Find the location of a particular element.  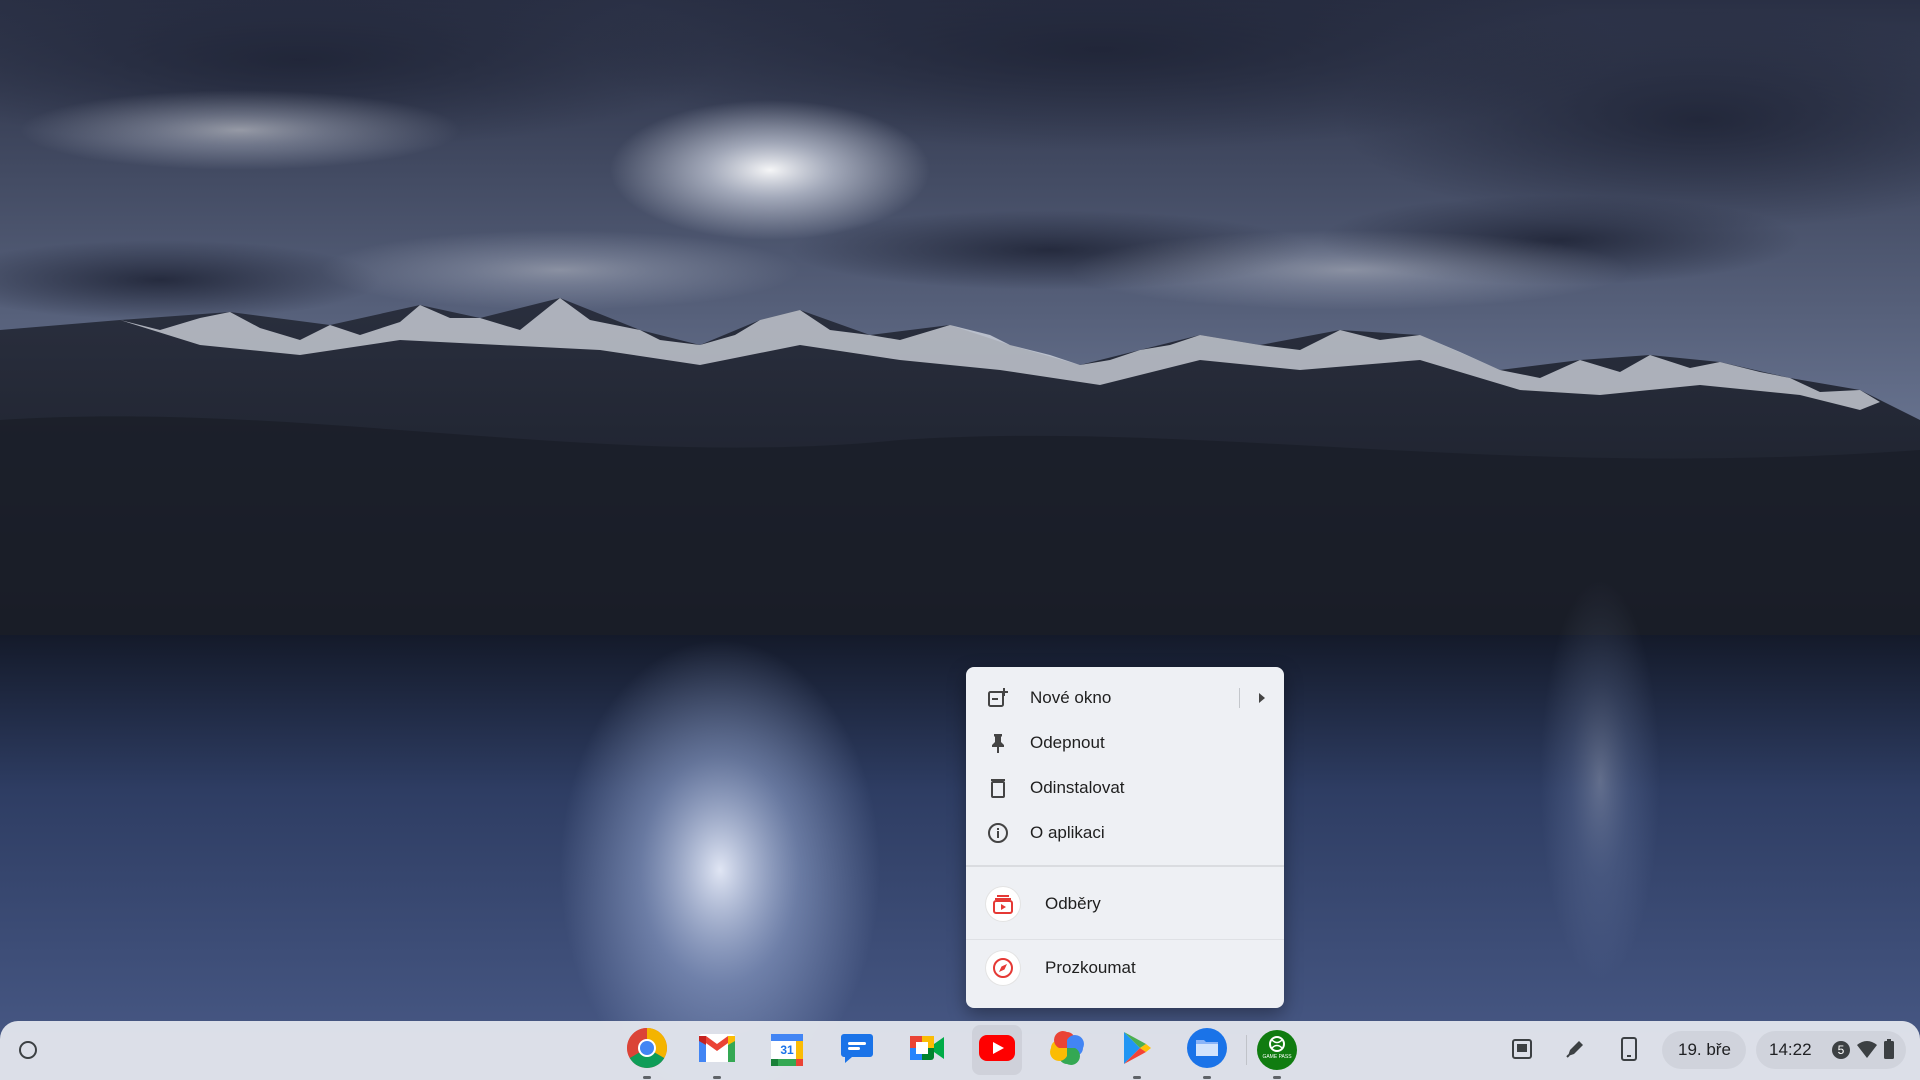

trash-icon is located at coordinates (998, 788).